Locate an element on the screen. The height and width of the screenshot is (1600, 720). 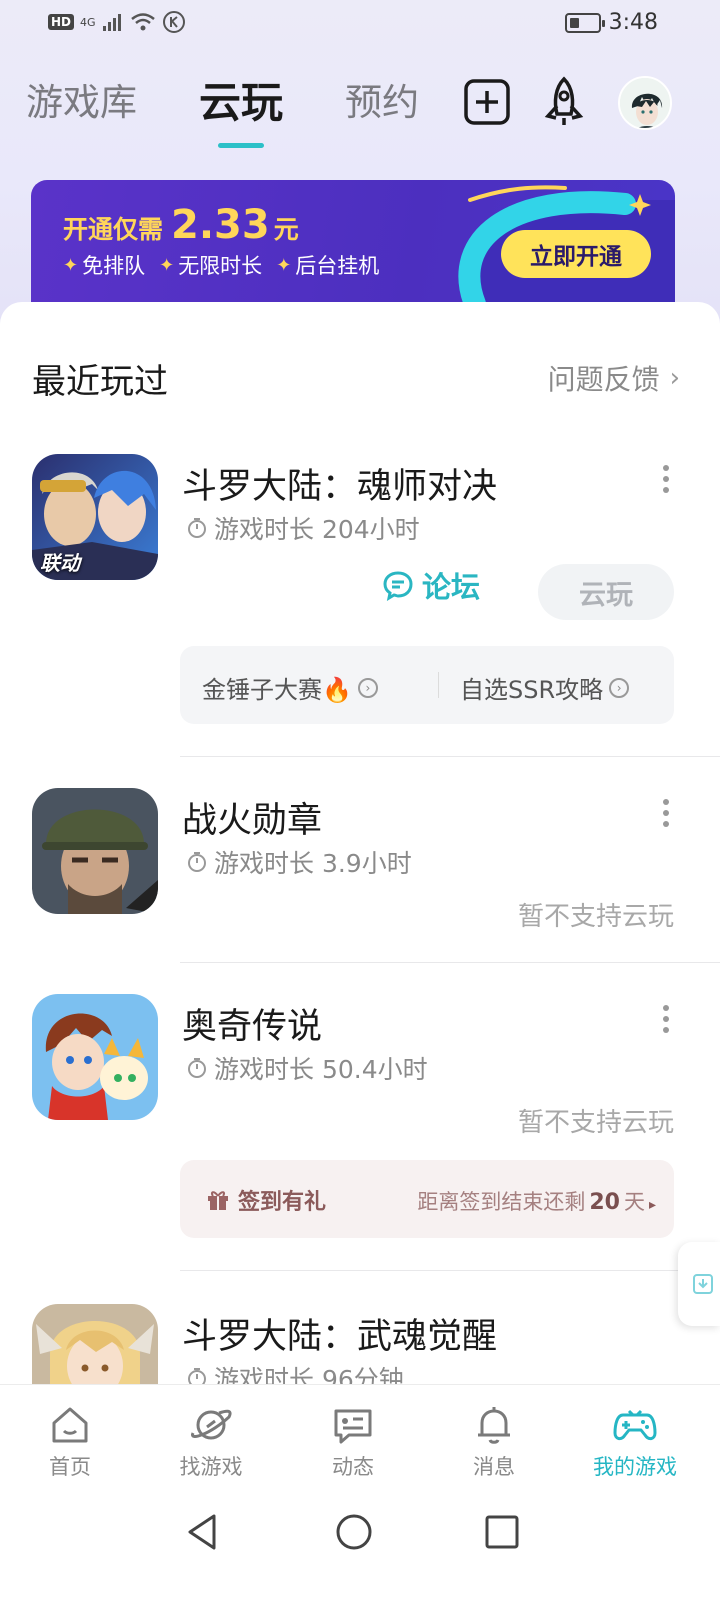
gift-icon is located at coordinates (218, 1200).